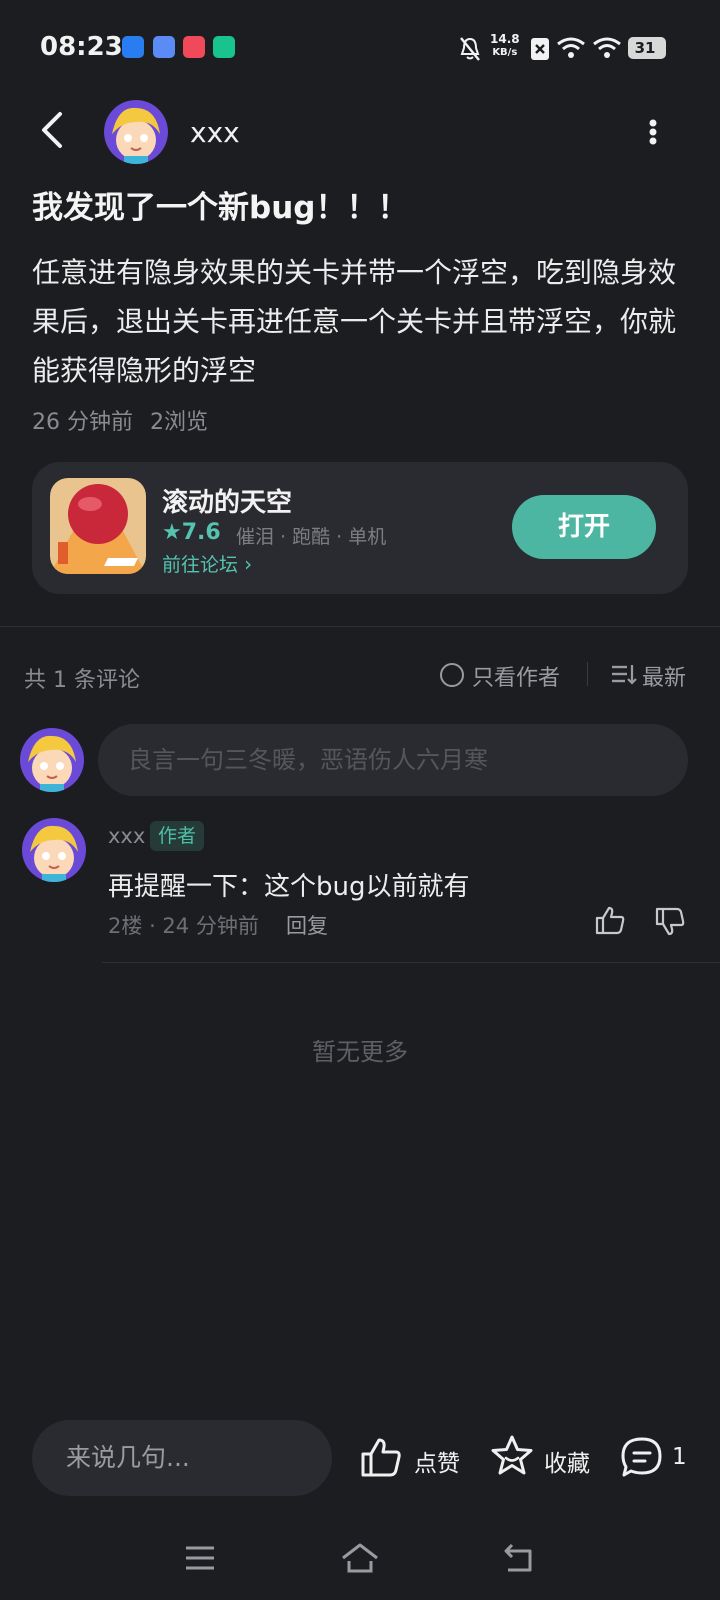  What do you see at coordinates (624, 675) in the screenshot?
I see `sort-icon` at bounding box center [624, 675].